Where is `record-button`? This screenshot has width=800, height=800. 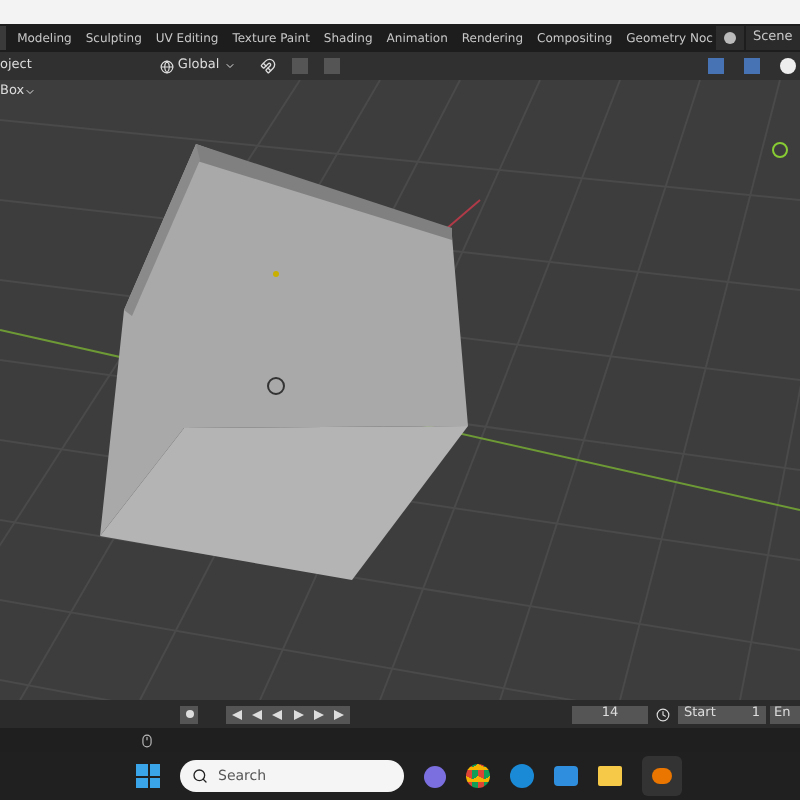
record-button is located at coordinates (189, 714).